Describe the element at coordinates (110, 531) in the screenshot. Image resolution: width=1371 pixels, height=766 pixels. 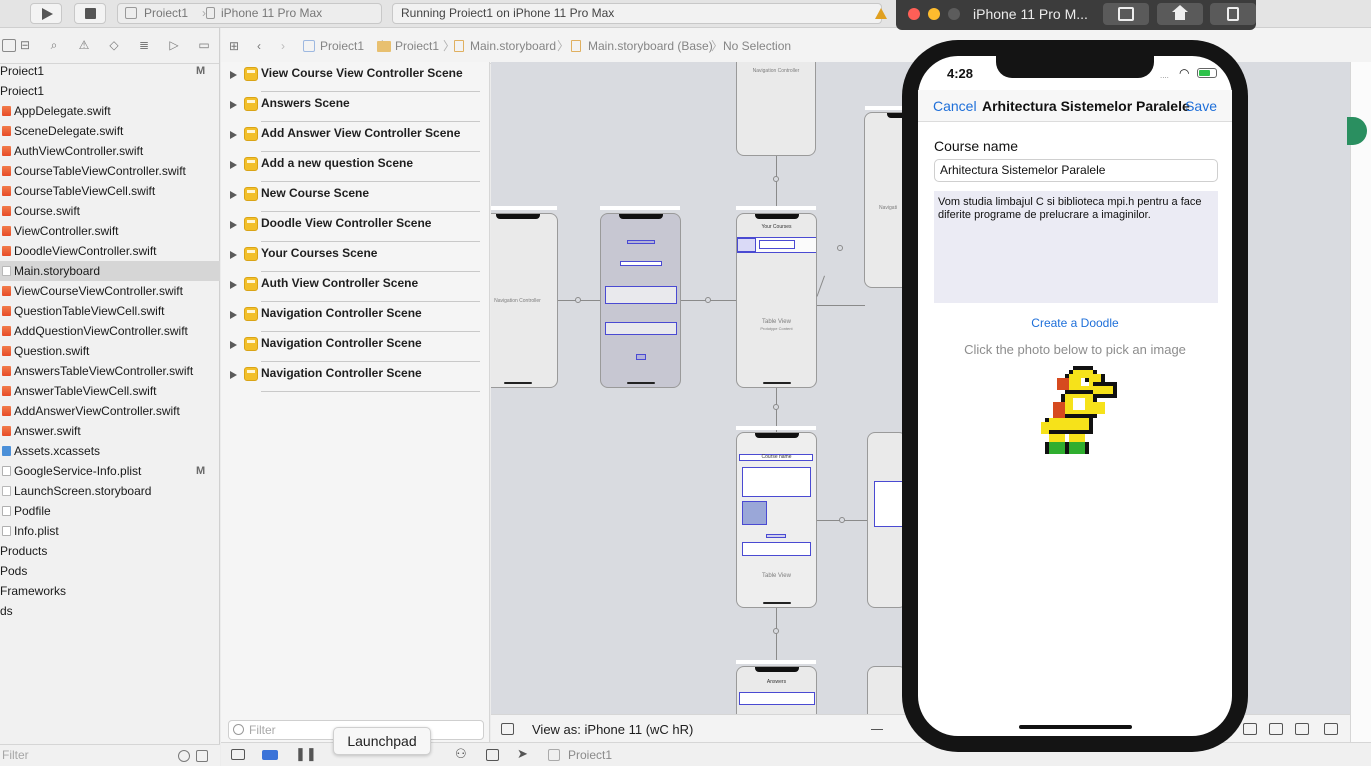
I see `file-item: Info.plist` at that location.